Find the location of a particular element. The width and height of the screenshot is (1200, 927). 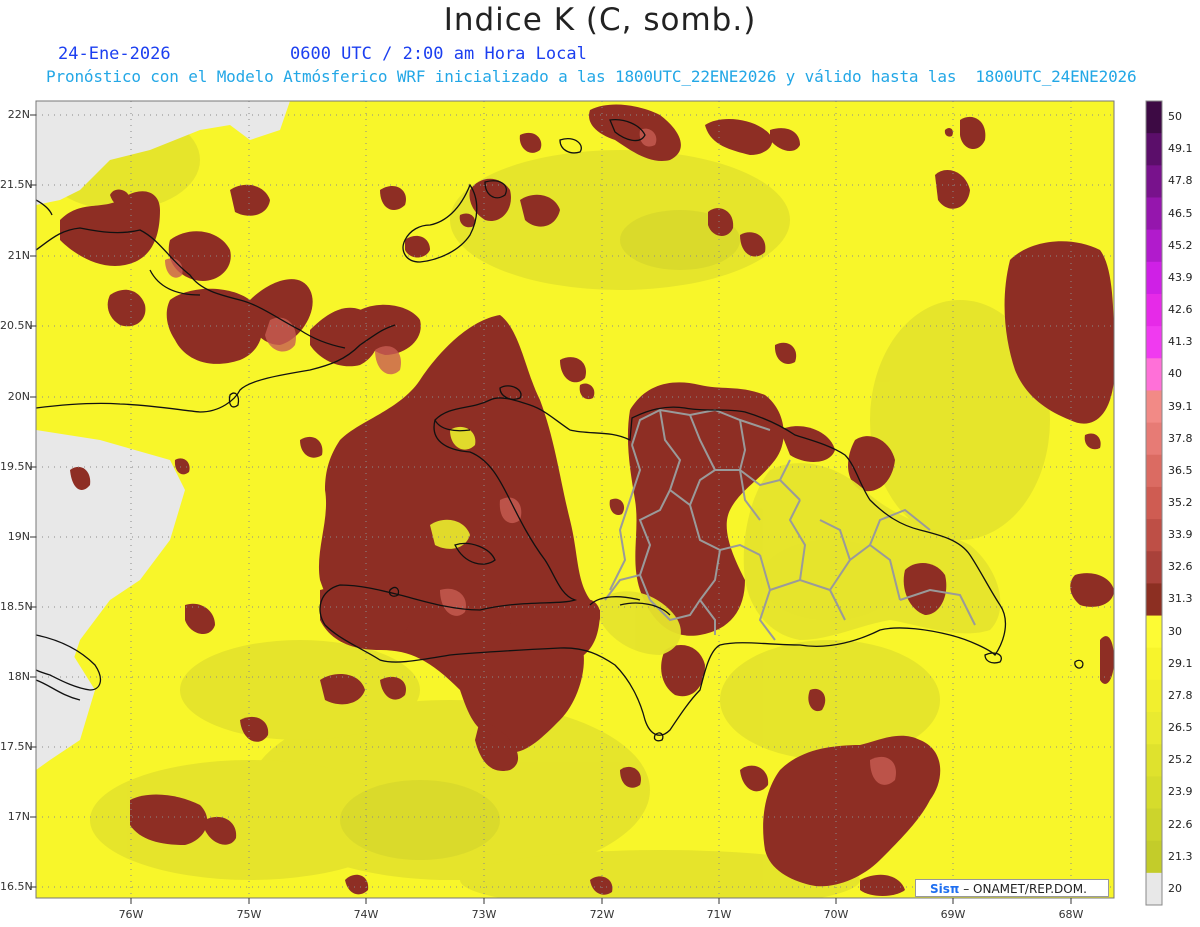

credit-text: – ONAMET/REP.DOM. is located at coordinates (1023, 889).